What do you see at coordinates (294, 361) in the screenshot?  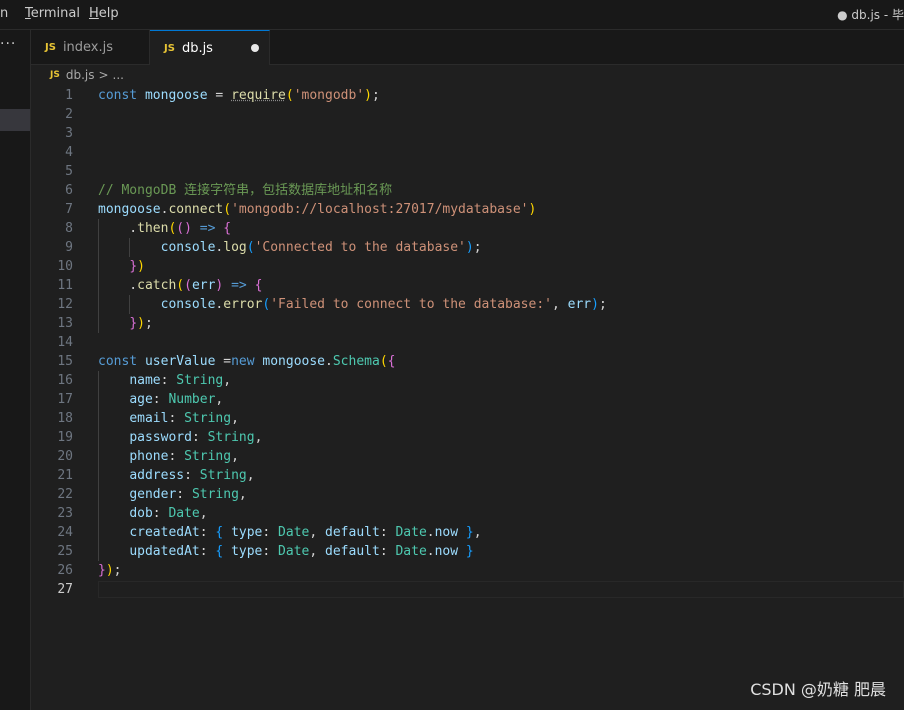 I see `code-token: mongoose` at bounding box center [294, 361].